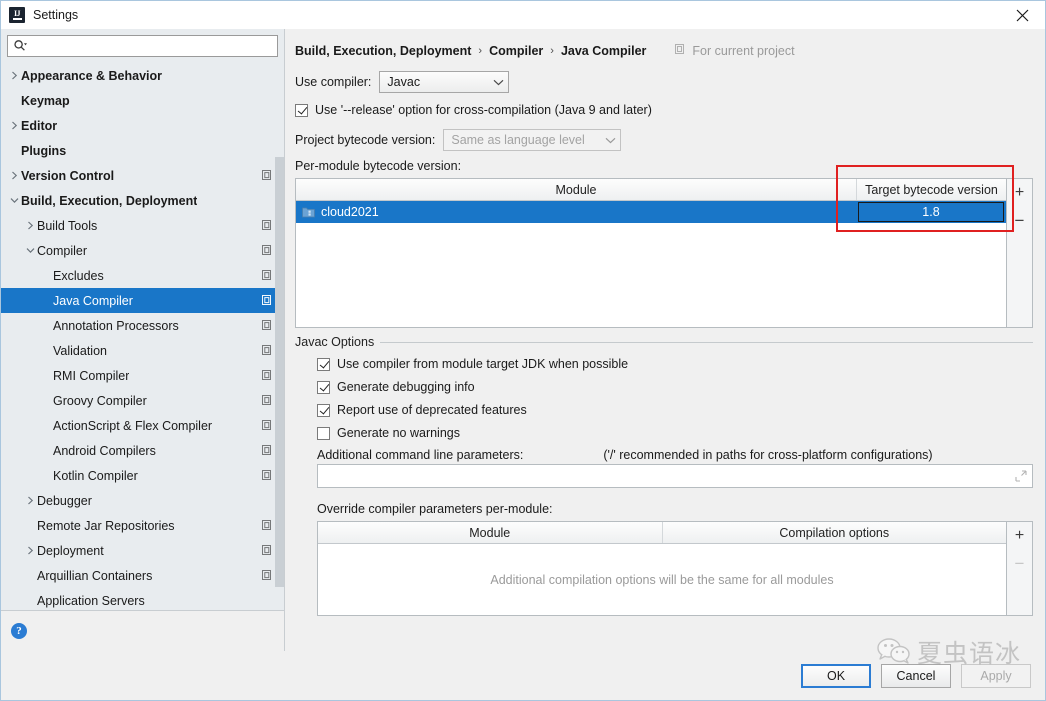  I want to click on sidebar-item-deployment: Deployment, so click(142, 550).